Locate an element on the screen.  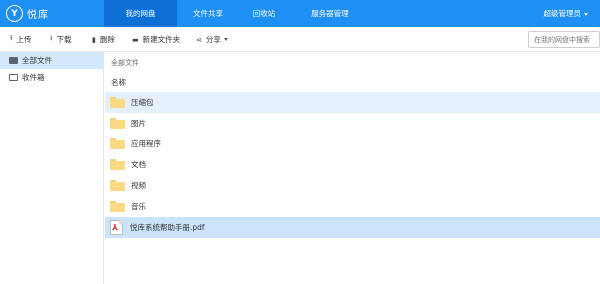
download-button: ⭳ 下载 is located at coordinates (60, 39).